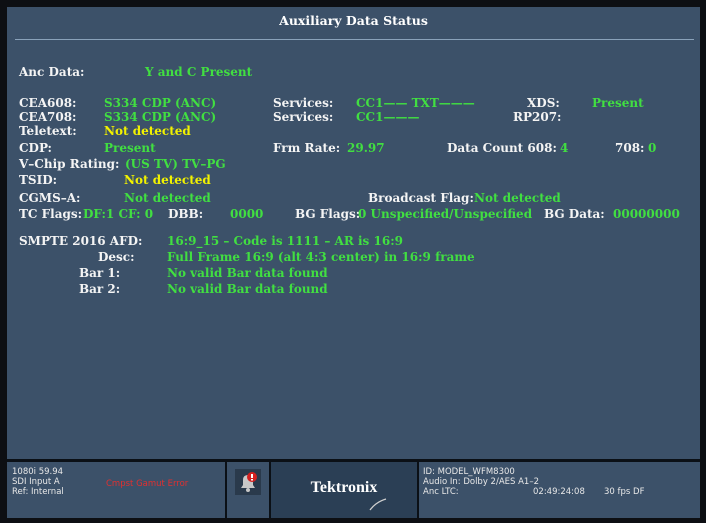 The width and height of the screenshot is (706, 523). What do you see at coordinates (388, 117) in the screenshot?
I see `cea708-services-value: CC1———` at bounding box center [388, 117].